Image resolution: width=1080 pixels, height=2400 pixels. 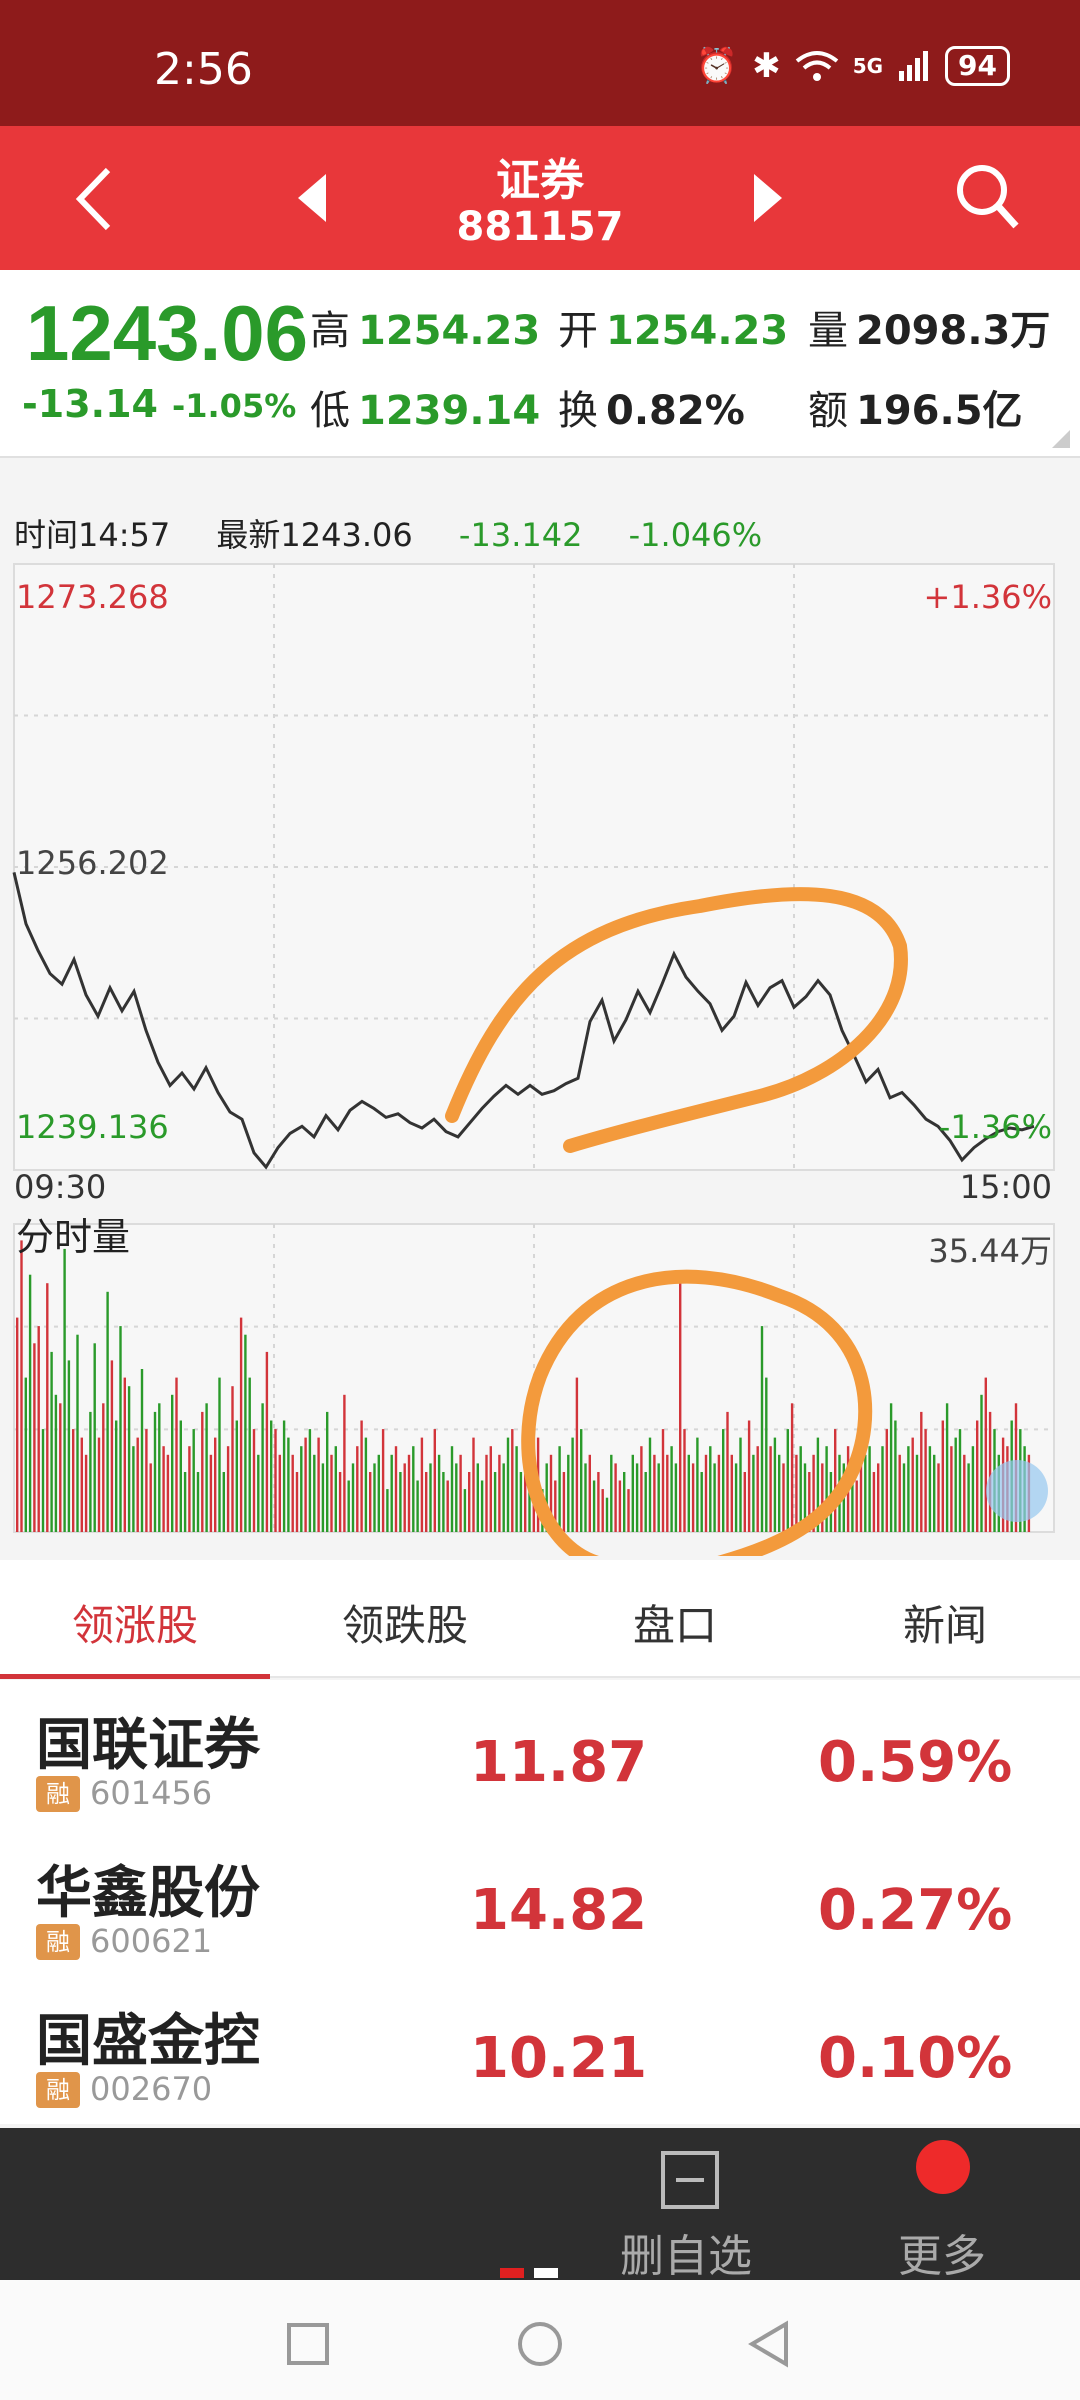 What do you see at coordinates (559, 1910) in the screenshot?
I see `stock-price: 14.82` at bounding box center [559, 1910].